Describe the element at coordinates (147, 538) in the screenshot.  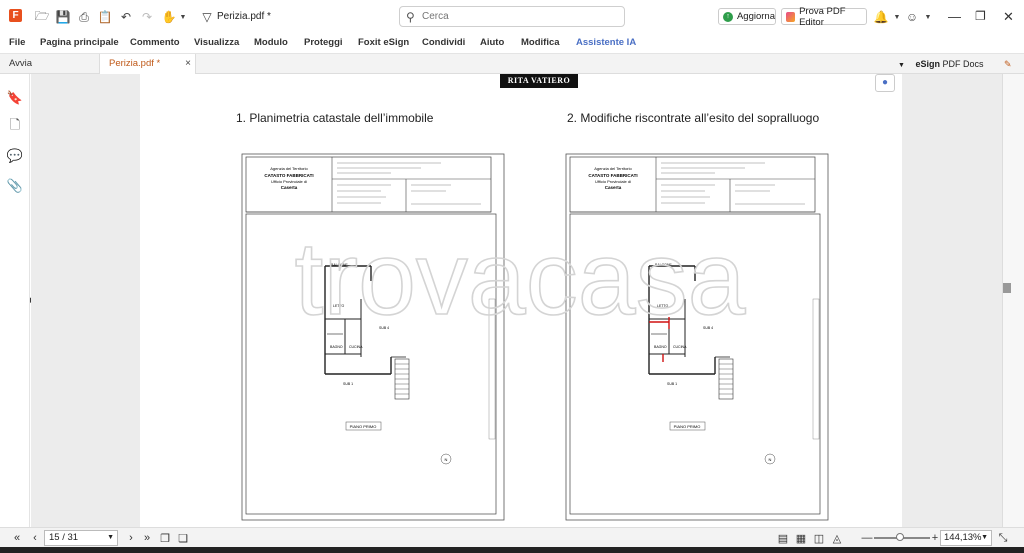
I see `last-page-icon: »` at that location.